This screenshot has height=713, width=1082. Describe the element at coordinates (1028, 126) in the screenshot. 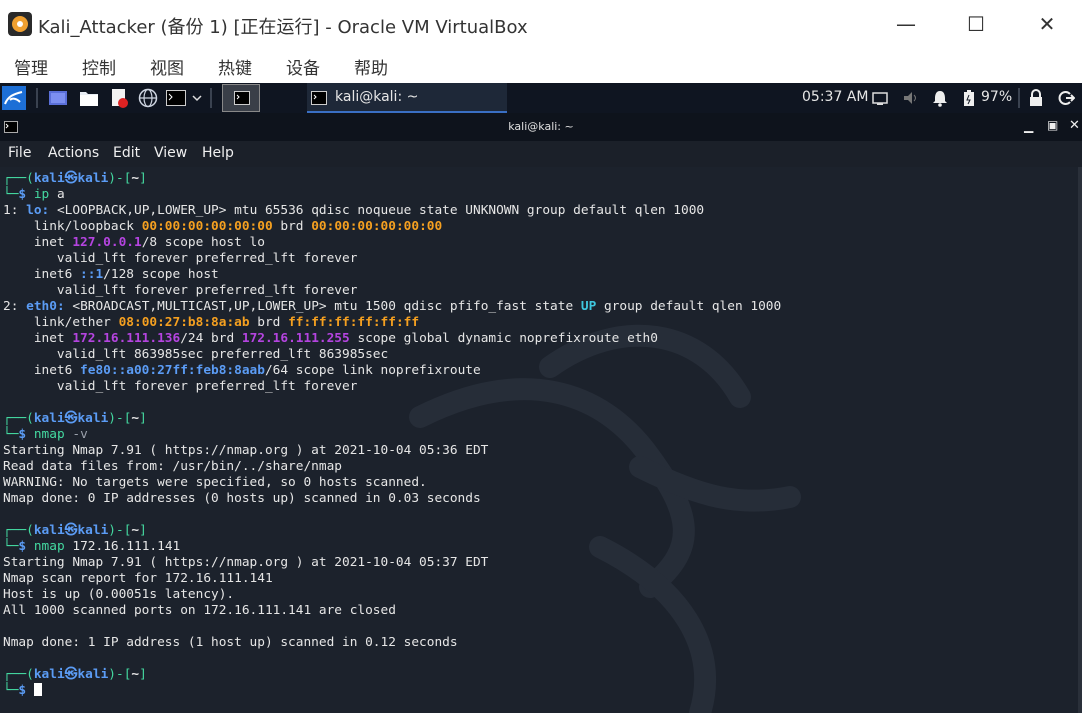

I see `terminal-minimize-button: ▁` at that location.